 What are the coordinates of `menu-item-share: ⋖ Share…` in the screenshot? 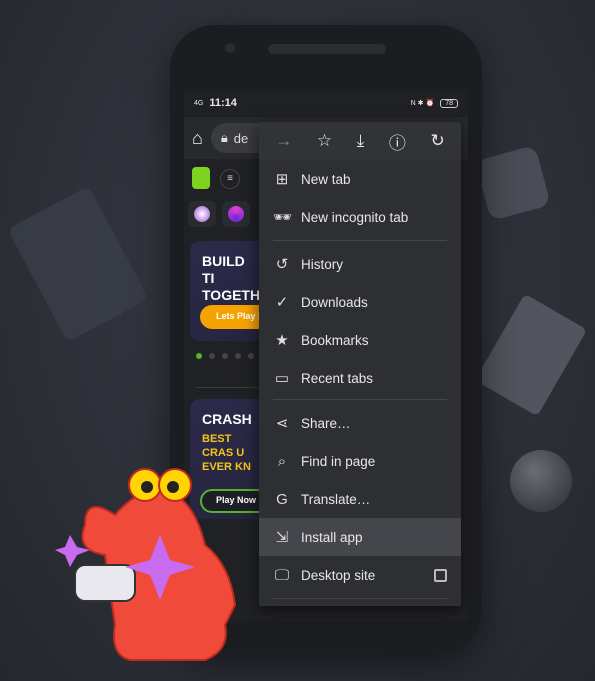 It's located at (360, 423).